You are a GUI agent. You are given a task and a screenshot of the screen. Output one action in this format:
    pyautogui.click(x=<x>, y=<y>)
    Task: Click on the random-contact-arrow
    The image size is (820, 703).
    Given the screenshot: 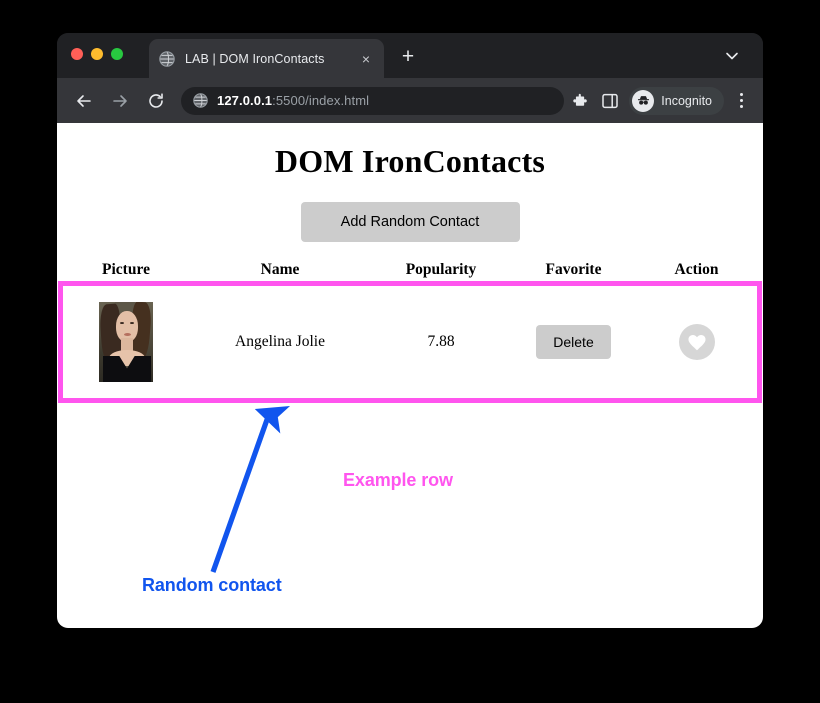 What is the action you would take?
    pyautogui.click(x=250, y=489)
    